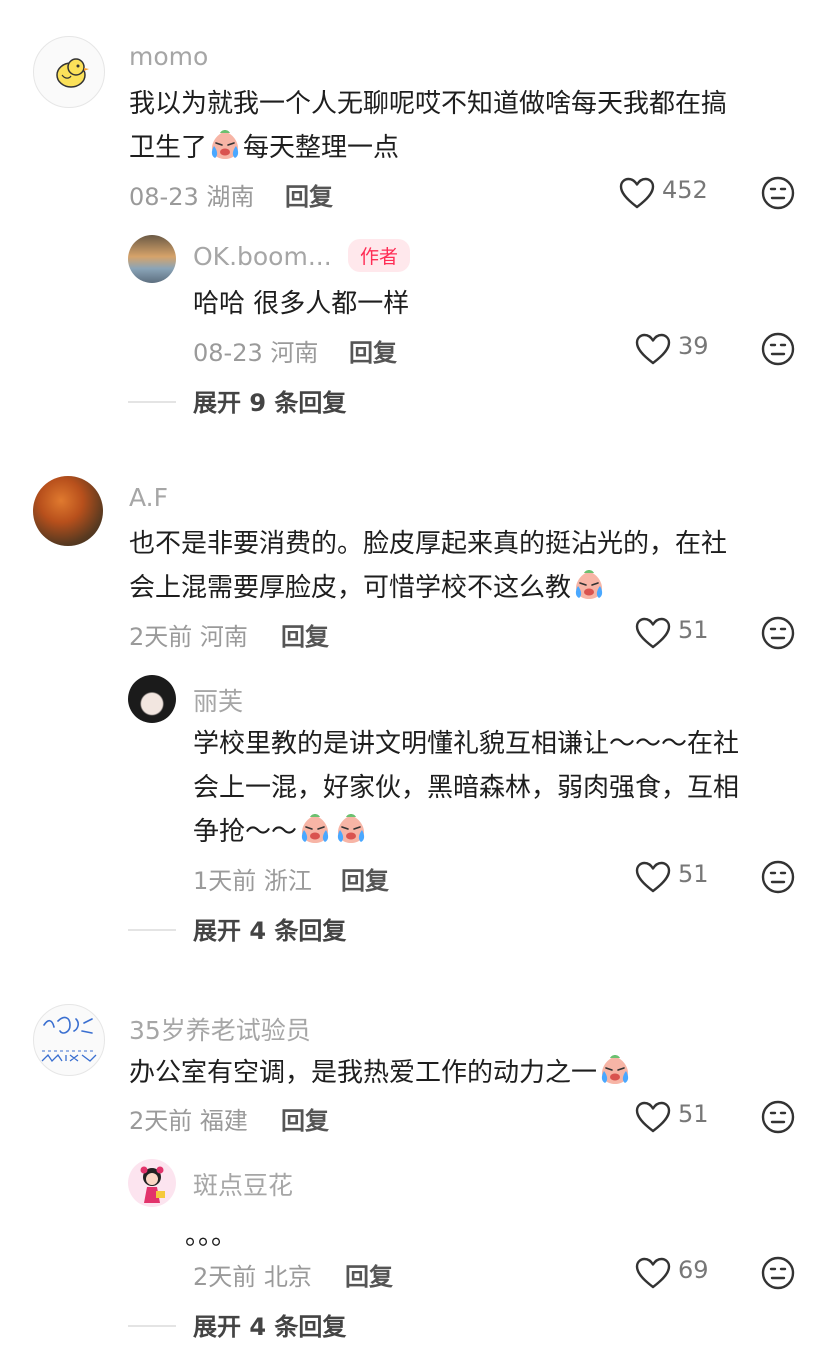 The width and height of the screenshot is (828, 1358). What do you see at coordinates (211, 1236) in the screenshot?
I see `reply-text: 。。。` at bounding box center [211, 1236].